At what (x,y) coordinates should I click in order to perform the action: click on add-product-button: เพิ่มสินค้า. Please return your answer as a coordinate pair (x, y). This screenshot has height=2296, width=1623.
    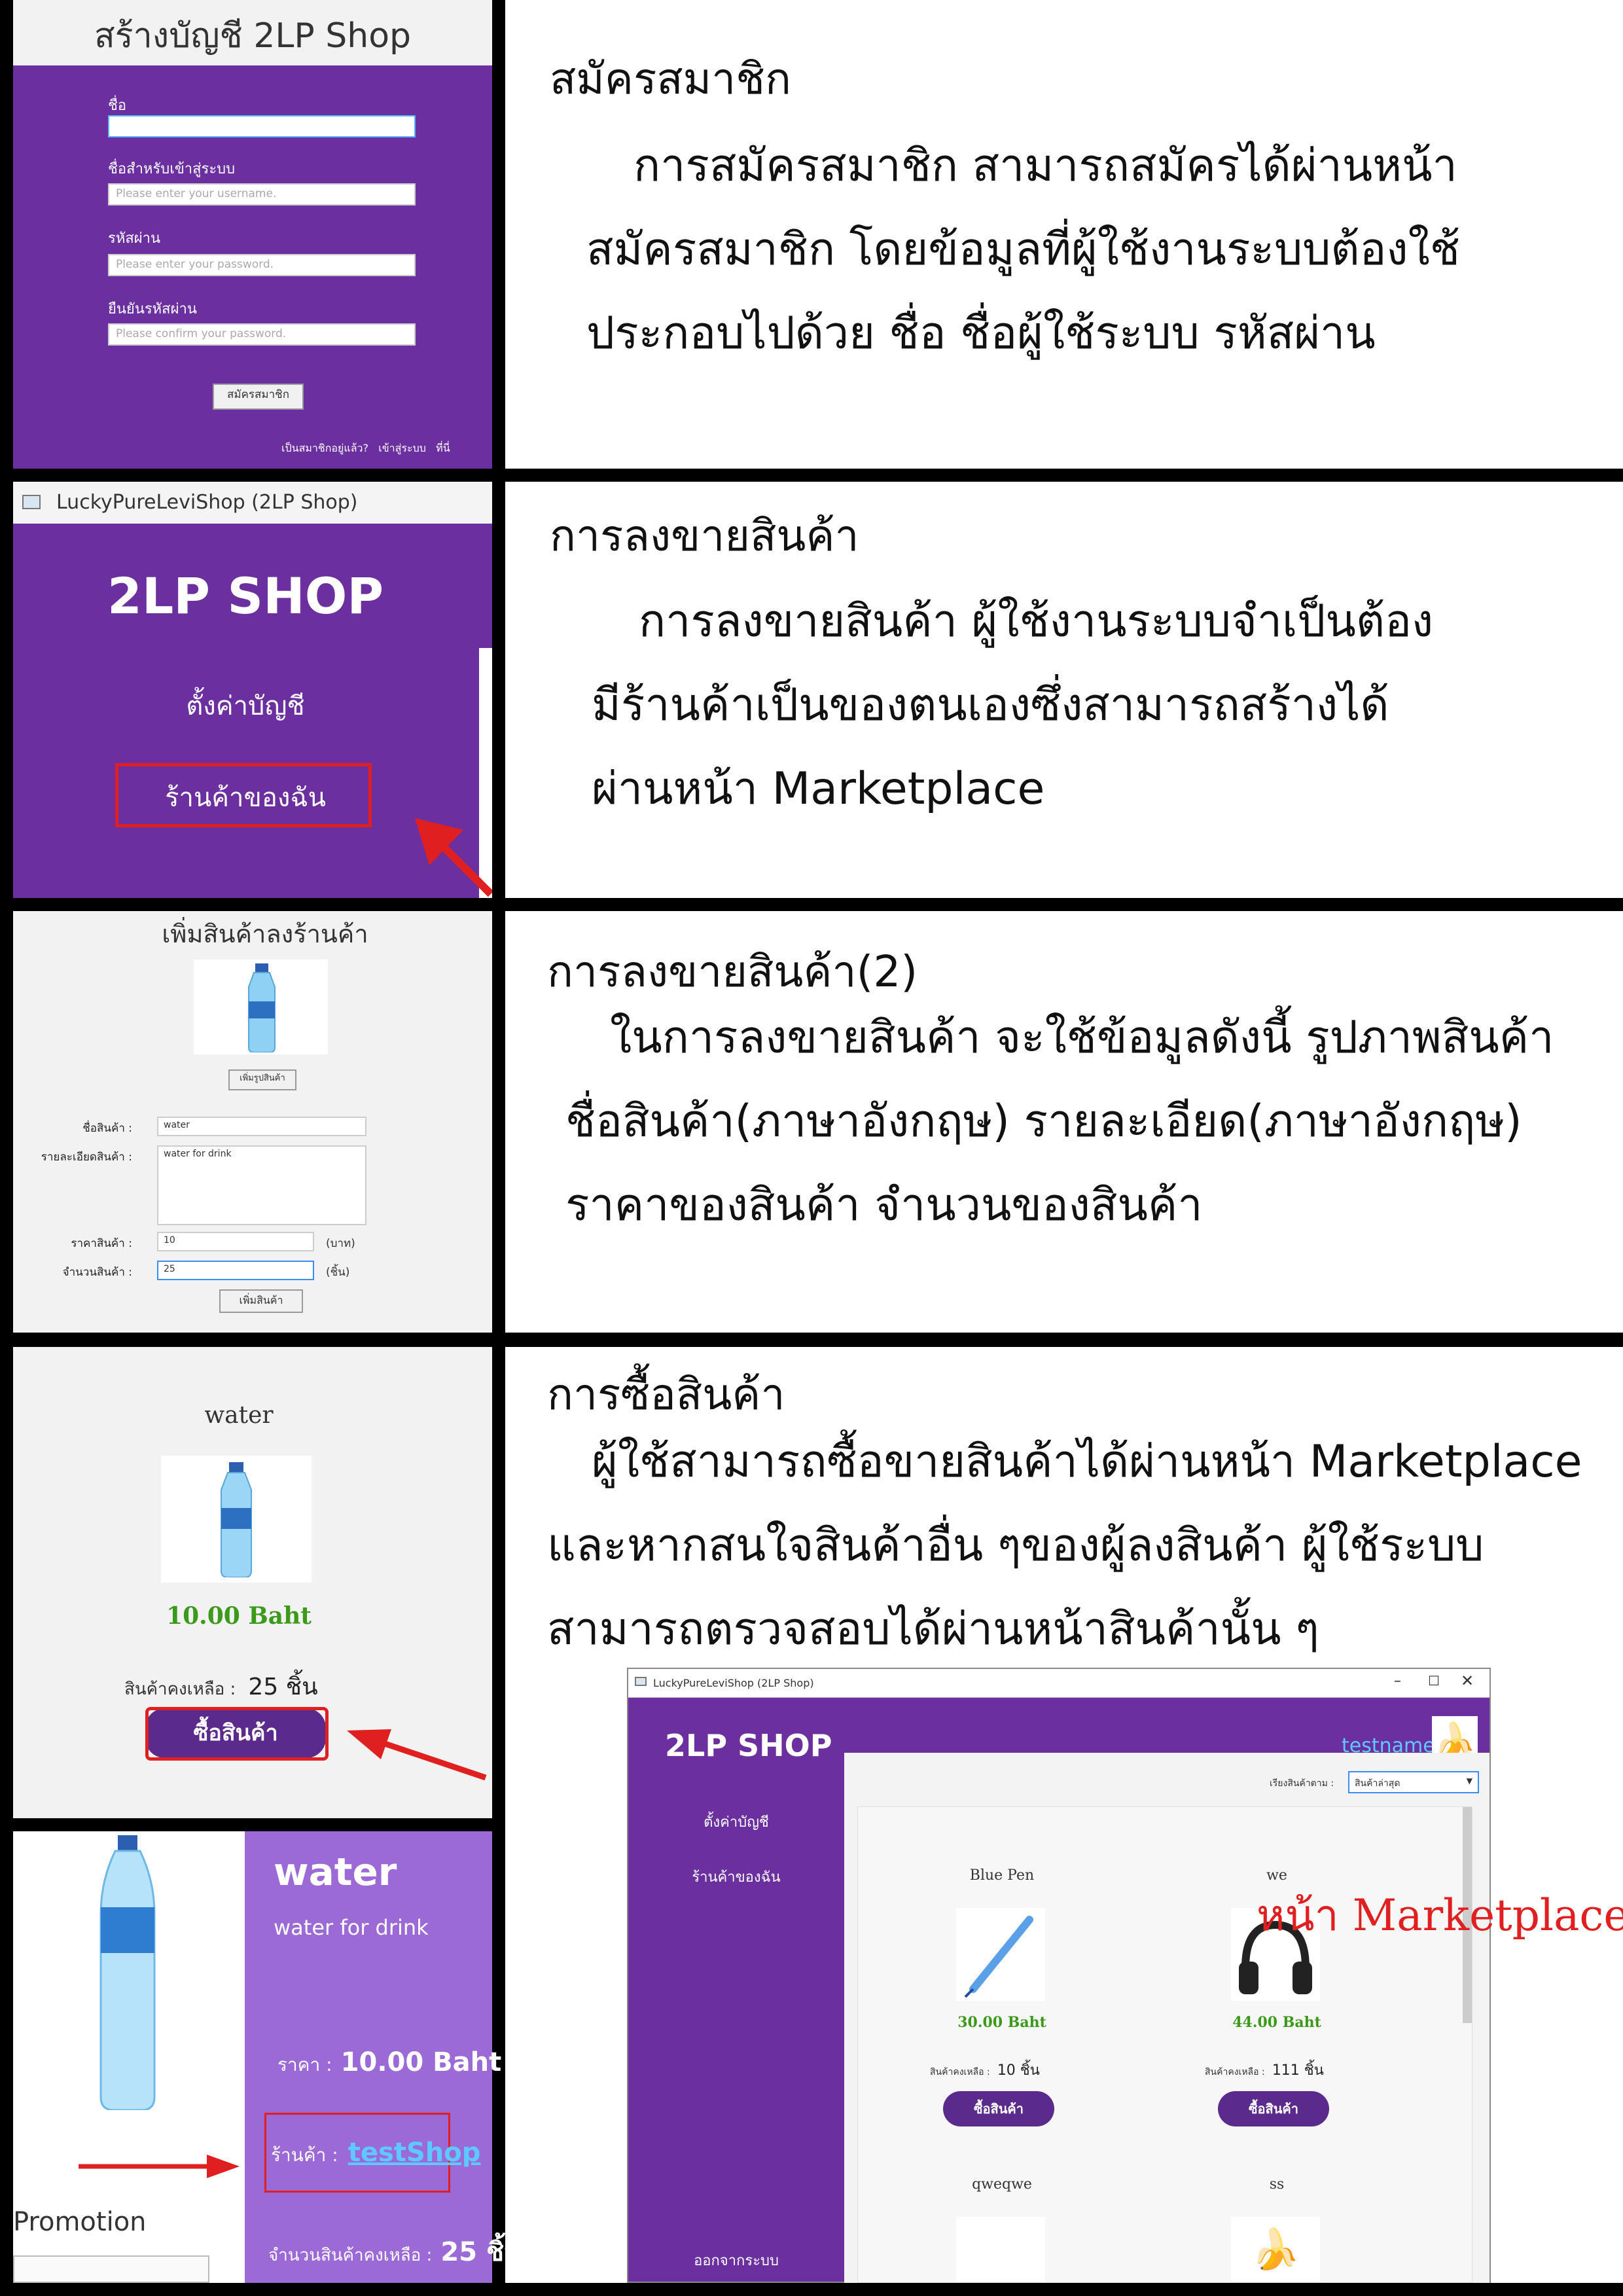
    Looking at the image, I should click on (261, 1301).